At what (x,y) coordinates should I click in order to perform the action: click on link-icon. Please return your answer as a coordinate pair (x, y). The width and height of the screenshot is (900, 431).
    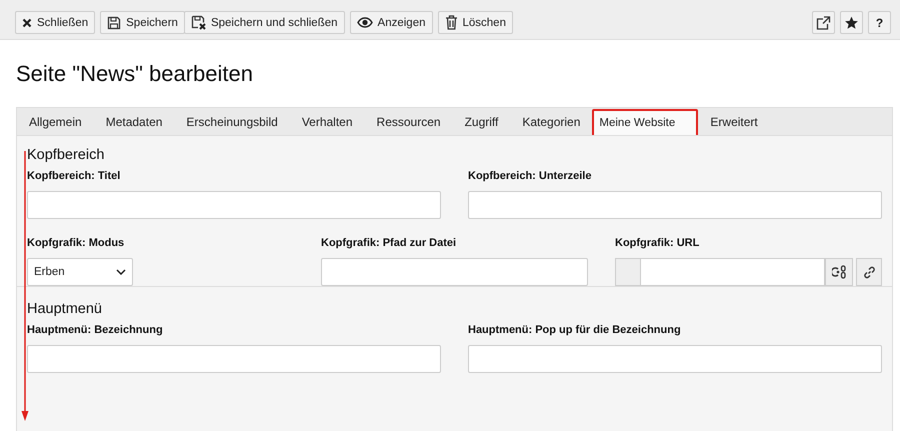
    Looking at the image, I should click on (869, 272).